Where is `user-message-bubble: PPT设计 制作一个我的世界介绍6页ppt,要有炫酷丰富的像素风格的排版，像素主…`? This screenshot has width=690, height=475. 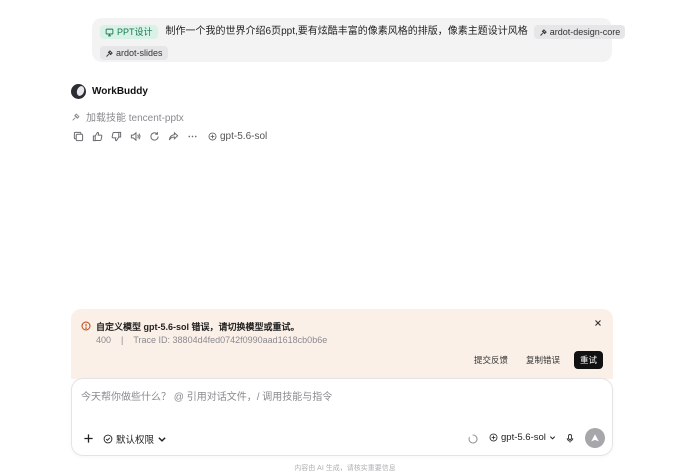
user-message-bubble: PPT设计 制作一个我的世界介绍6页ppt,要有炫酷丰富的像素风格的排版，像素主… is located at coordinates (359, 40).